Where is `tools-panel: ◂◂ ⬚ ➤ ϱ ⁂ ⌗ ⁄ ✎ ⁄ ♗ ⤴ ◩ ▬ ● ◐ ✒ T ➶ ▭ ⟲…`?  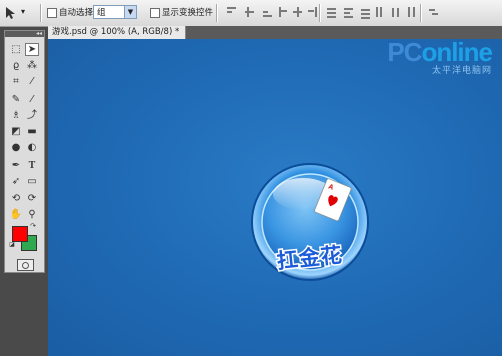 tools-panel: ◂◂ ⬚ ➤ ϱ ⁂ ⌗ ⁄ ✎ ⁄ ♗ ⤴ ◩ ▬ ● ◐ ✒ T ➶ ▭ ⟲… is located at coordinates (24, 151).